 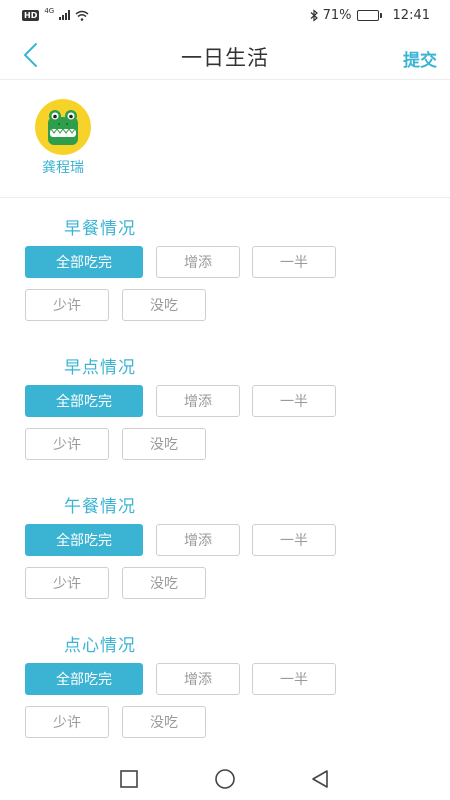 I want to click on bluetooth-icon, so click(x=314, y=15).